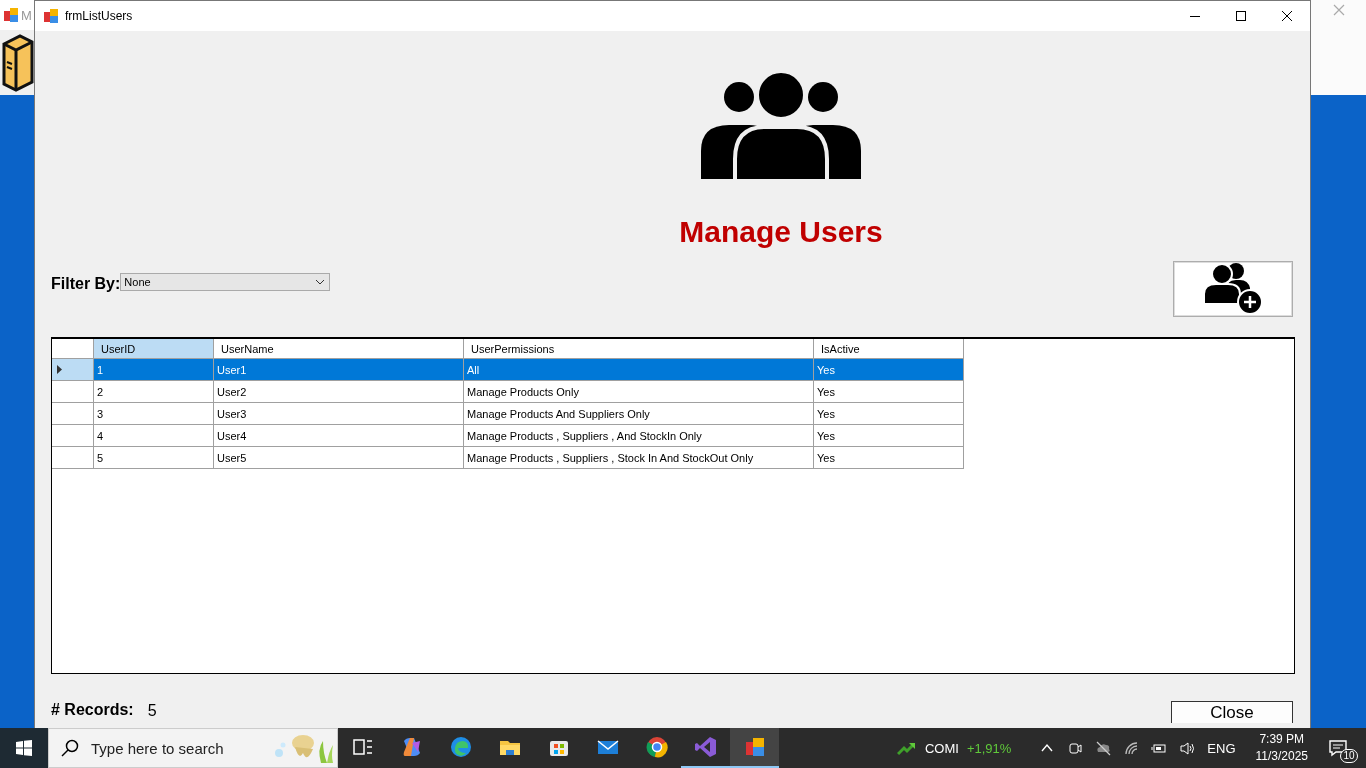  What do you see at coordinates (173, 748) in the screenshot?
I see `search-field: Type here to search` at bounding box center [173, 748].